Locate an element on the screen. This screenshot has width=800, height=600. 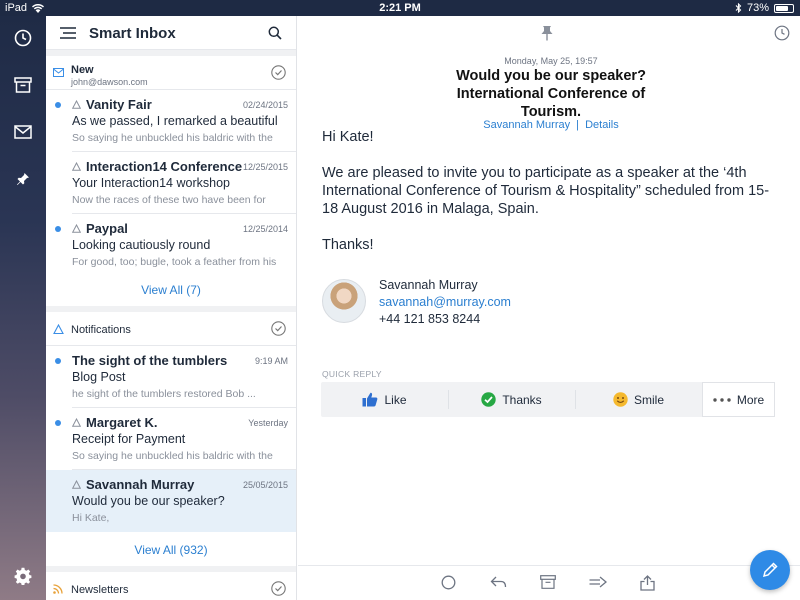
battery-icon is located at coordinates (784, 8).